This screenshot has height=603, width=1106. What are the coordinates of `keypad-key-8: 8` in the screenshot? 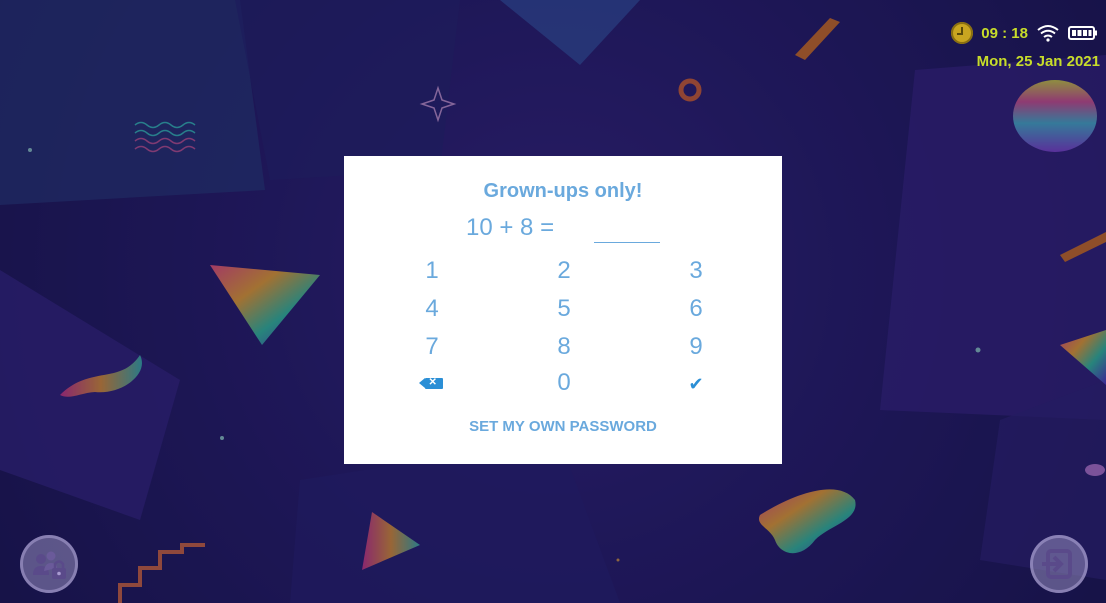 It's located at (564, 347).